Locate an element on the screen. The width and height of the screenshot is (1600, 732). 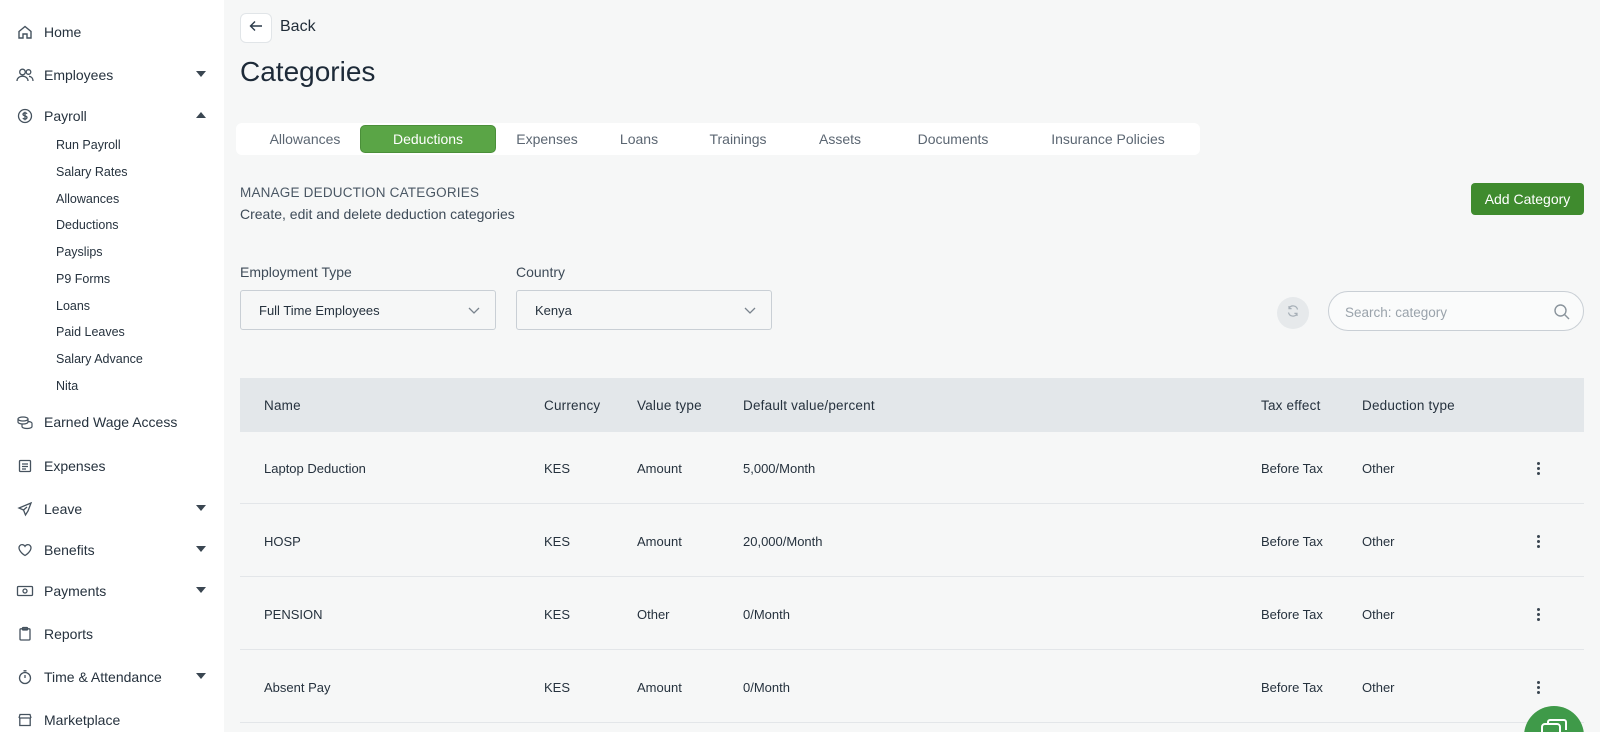
sidebar-item-paid-leaves: Paid Leaves is located at coordinates (90, 332).